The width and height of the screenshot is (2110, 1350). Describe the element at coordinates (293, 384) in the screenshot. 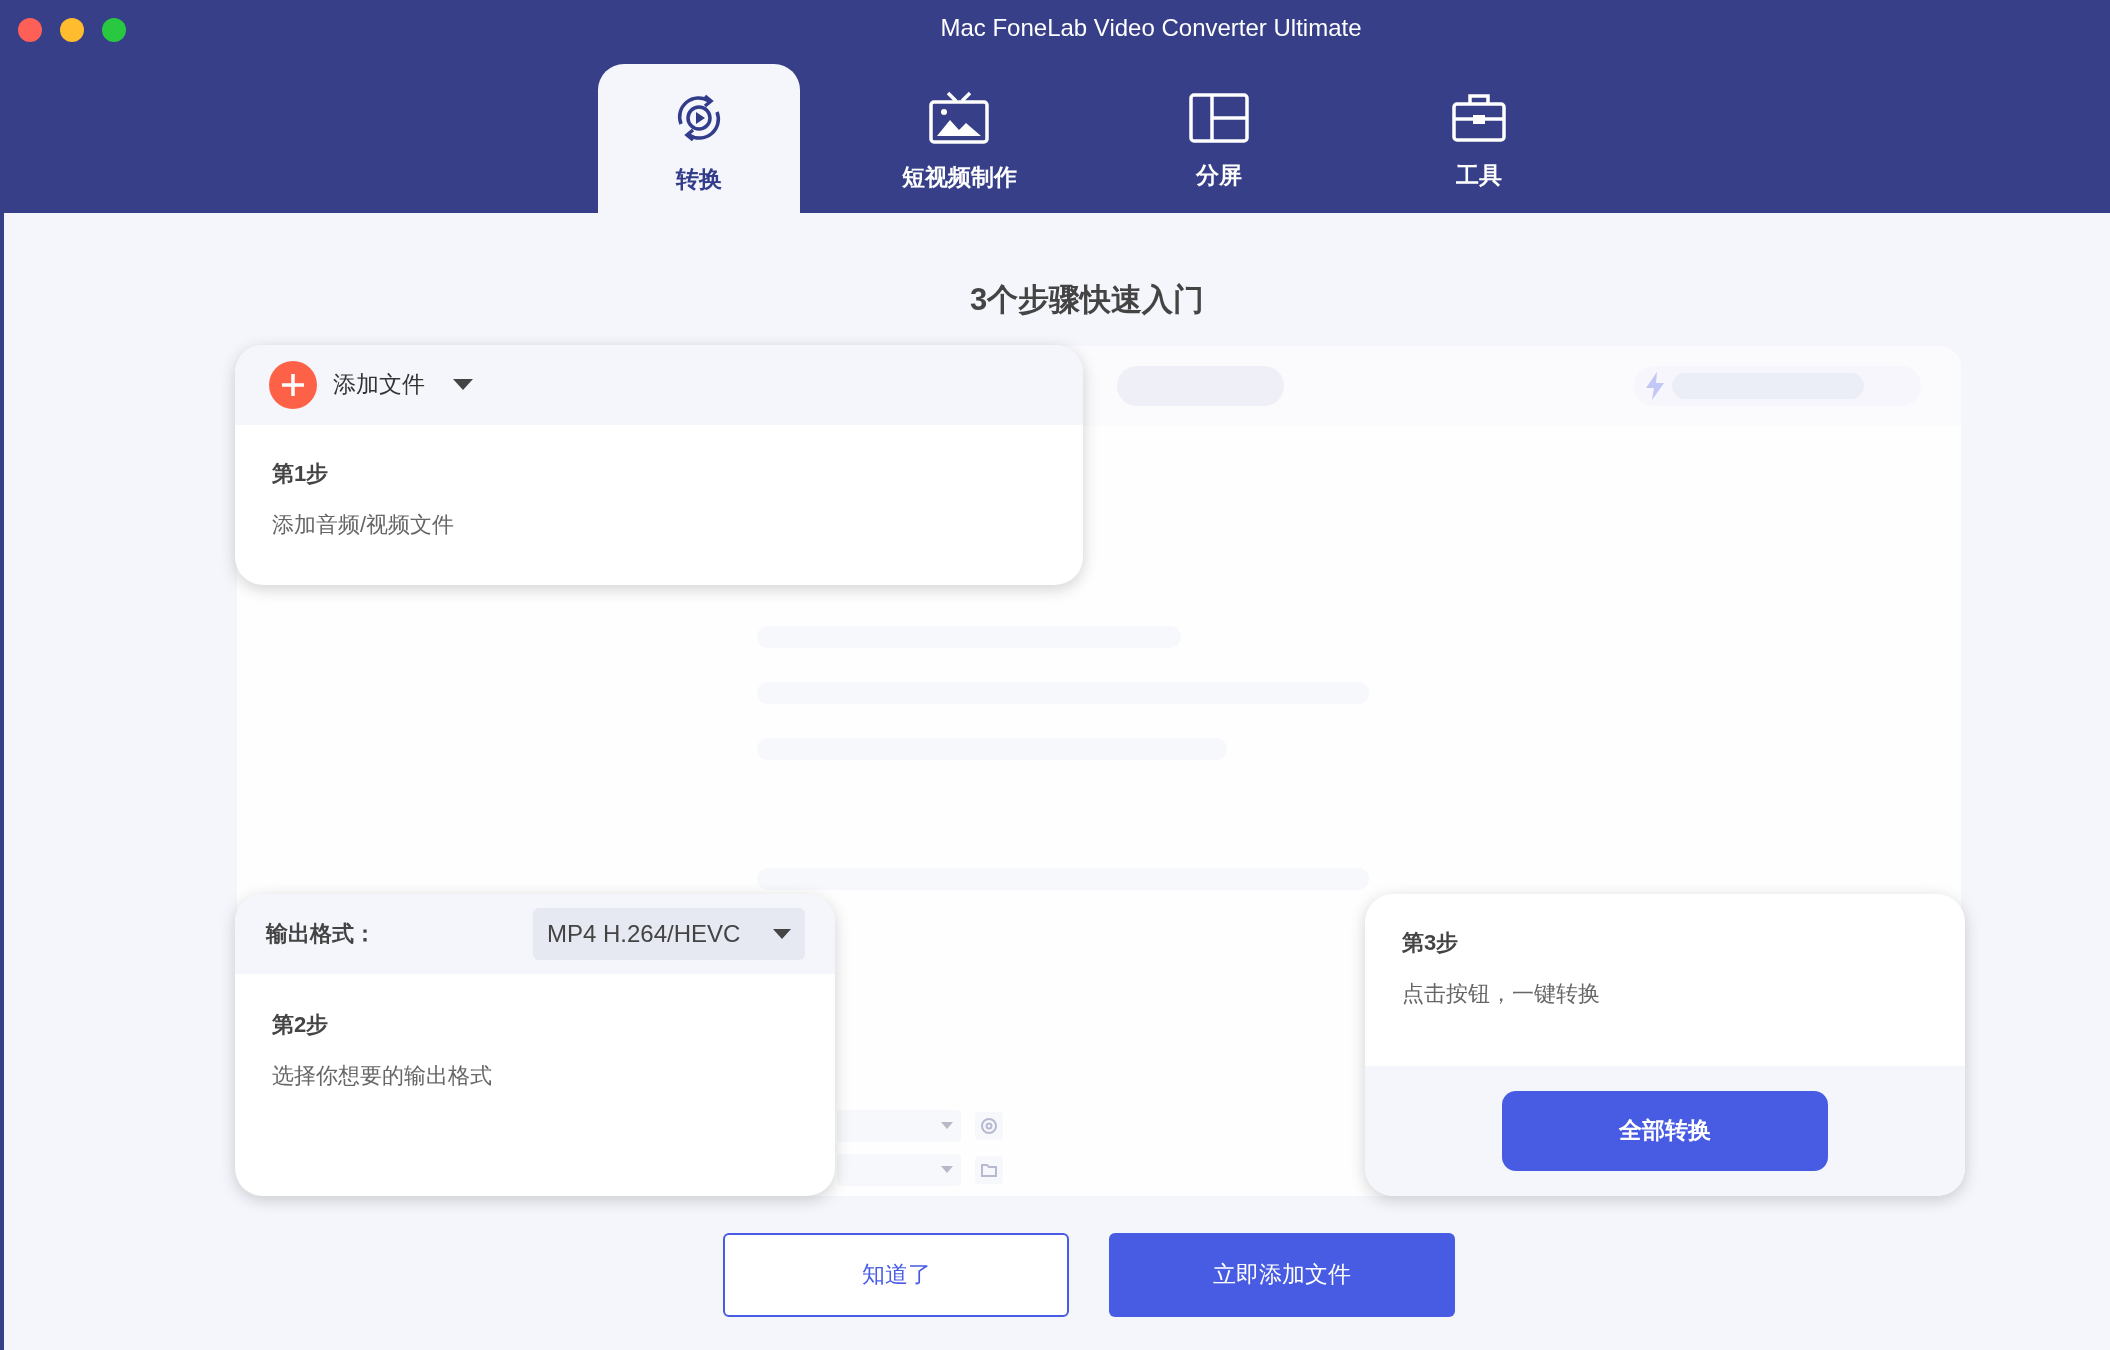

I see `plus-icon` at that location.